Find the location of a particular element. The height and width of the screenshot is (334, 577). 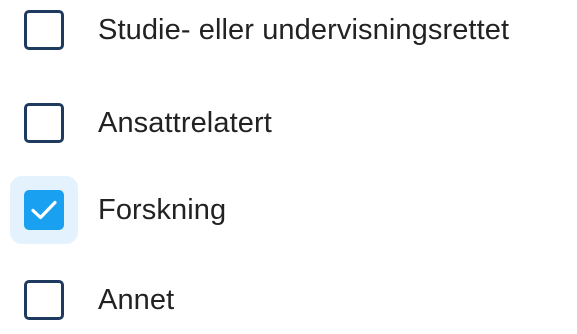

check-icon is located at coordinates (44, 210).